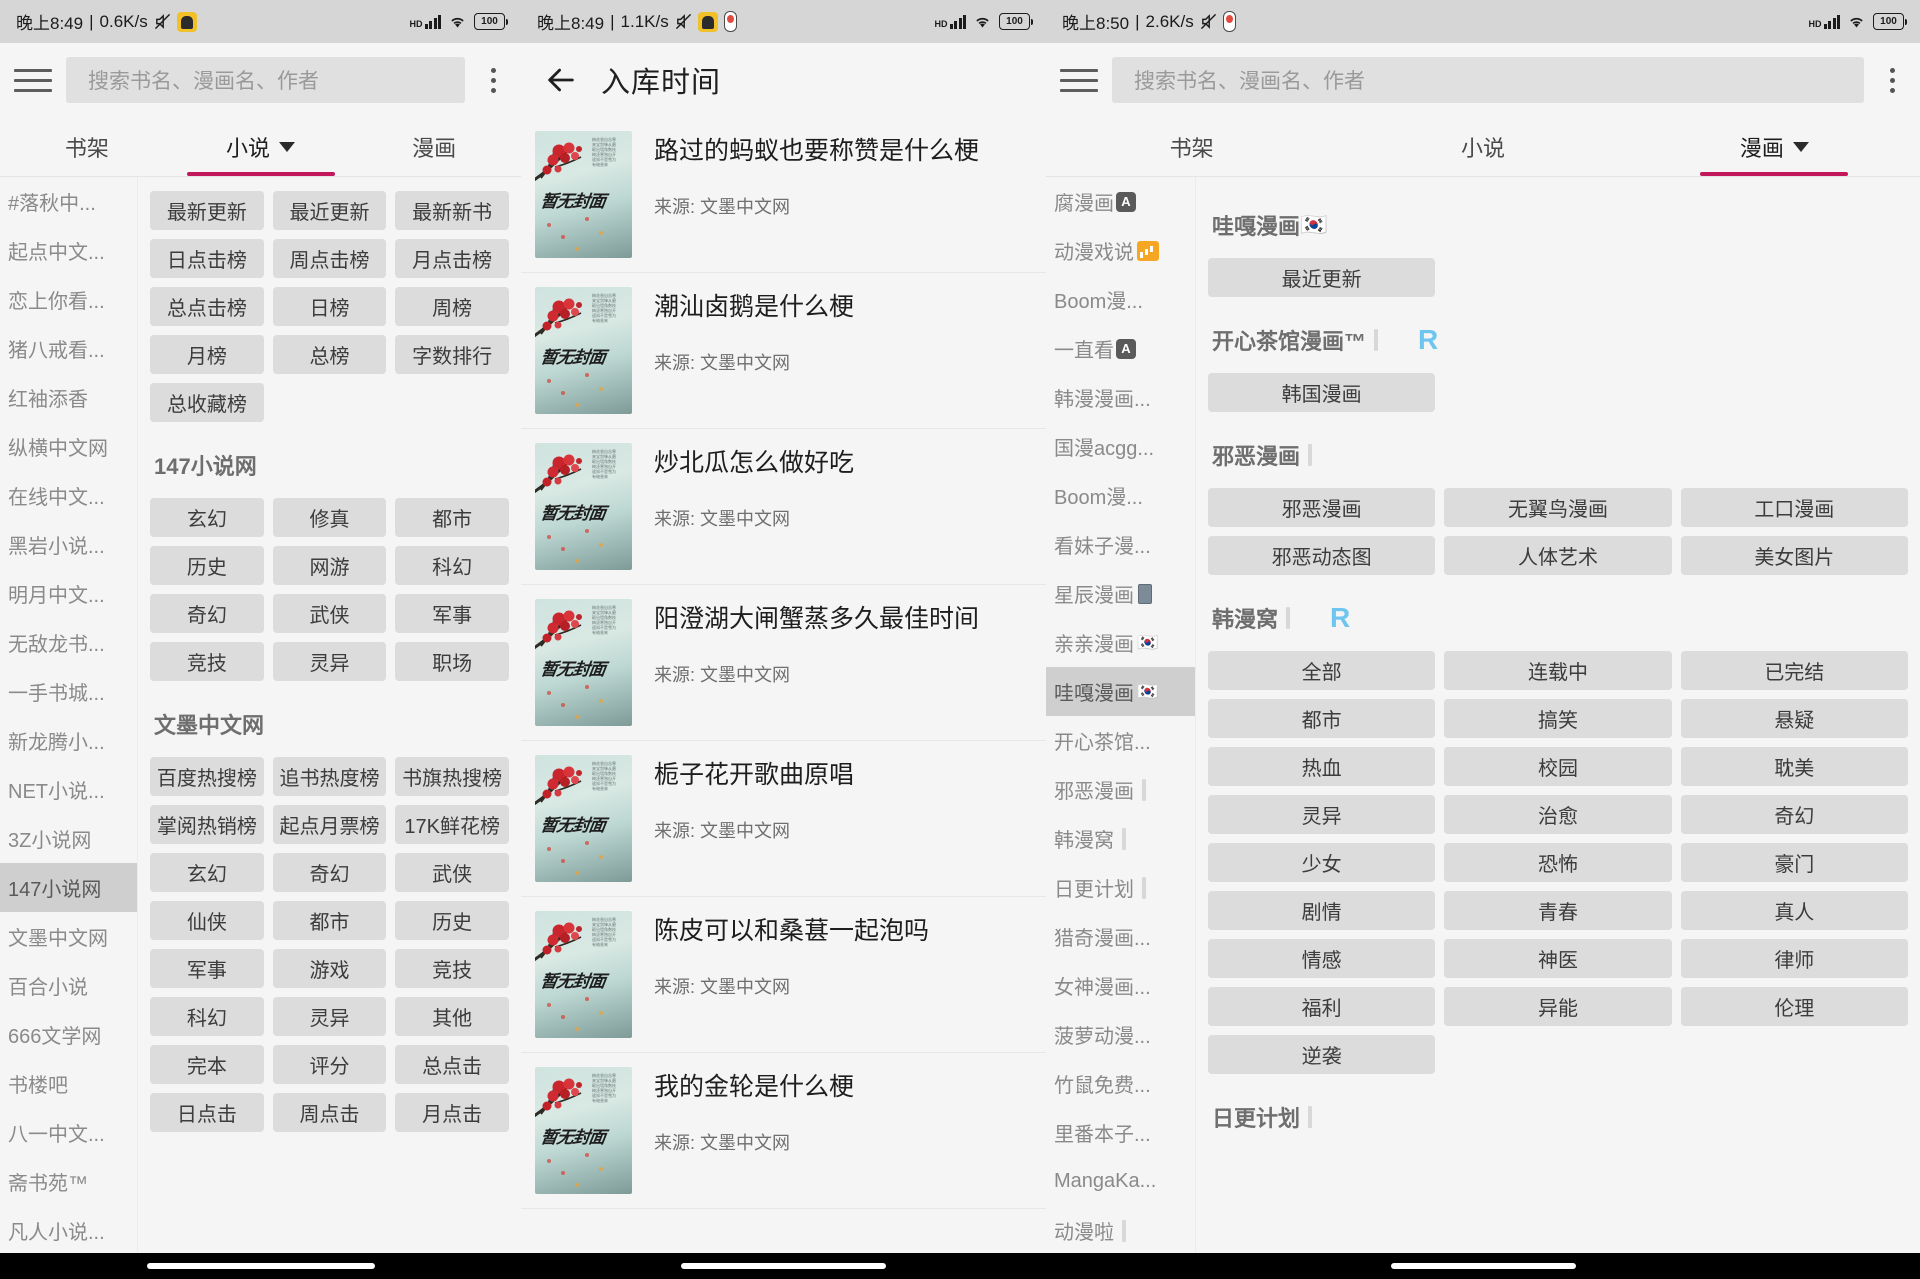 Image resolution: width=1920 pixels, height=1279 pixels. I want to click on sidebar-item: 韩漫窝, so click(1120, 838).